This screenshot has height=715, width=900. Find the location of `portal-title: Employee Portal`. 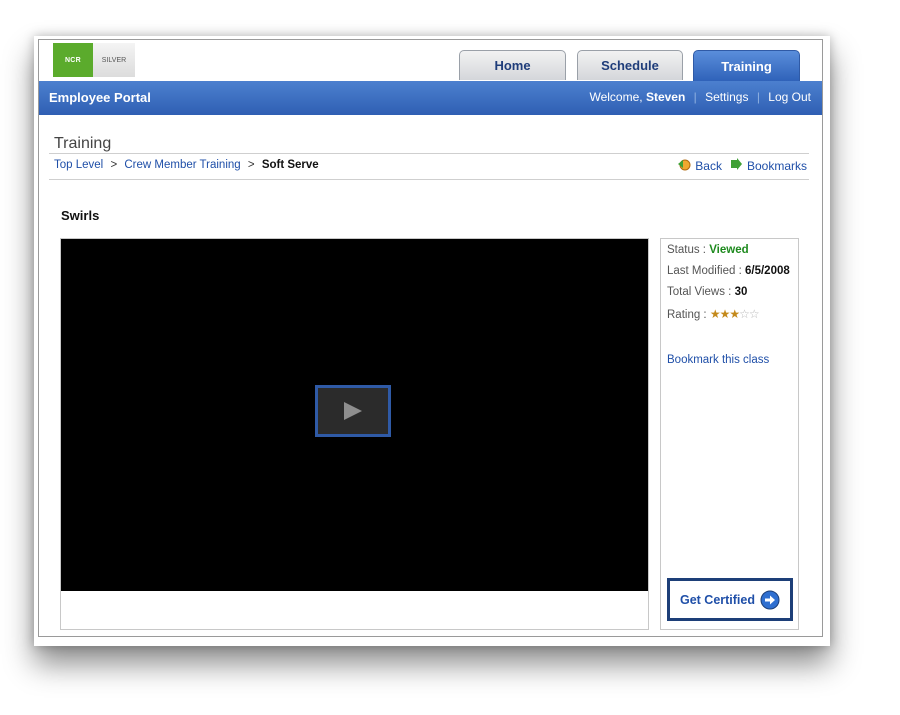

portal-title: Employee Portal is located at coordinates (100, 97).